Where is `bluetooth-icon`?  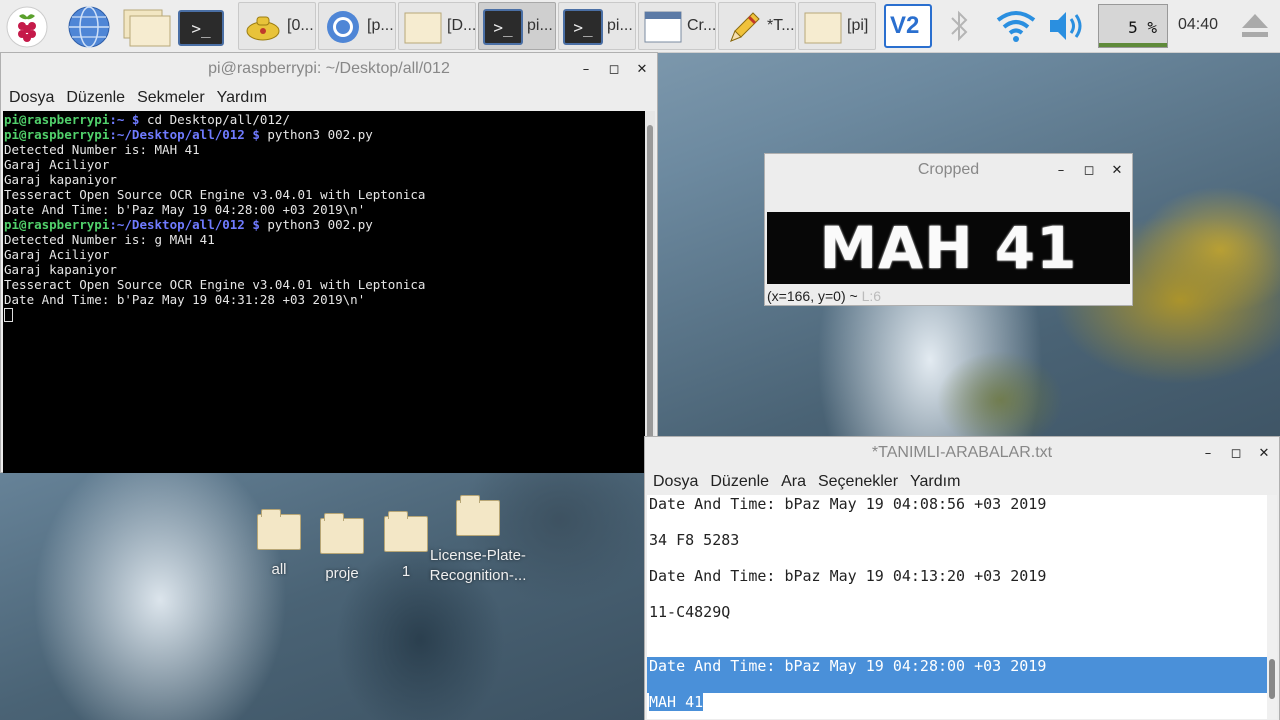
bluetooth-icon is located at coordinates (959, 26).